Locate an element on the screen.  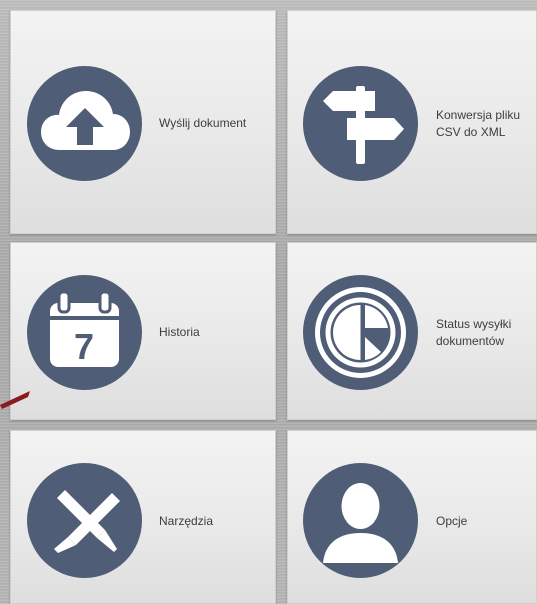
tile-label: Opcje is located at coordinates (452, 521).